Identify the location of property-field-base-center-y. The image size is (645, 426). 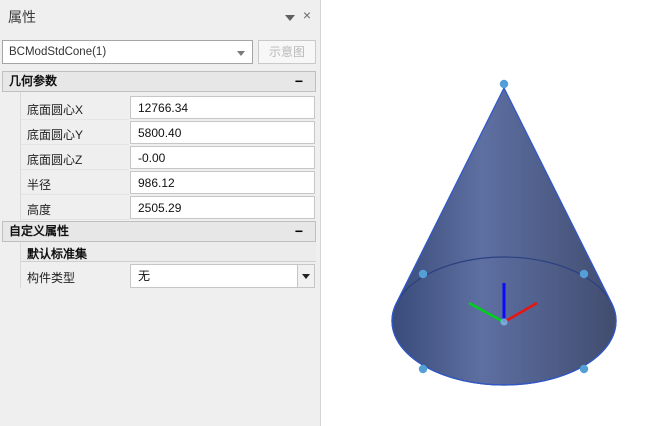
(222, 132).